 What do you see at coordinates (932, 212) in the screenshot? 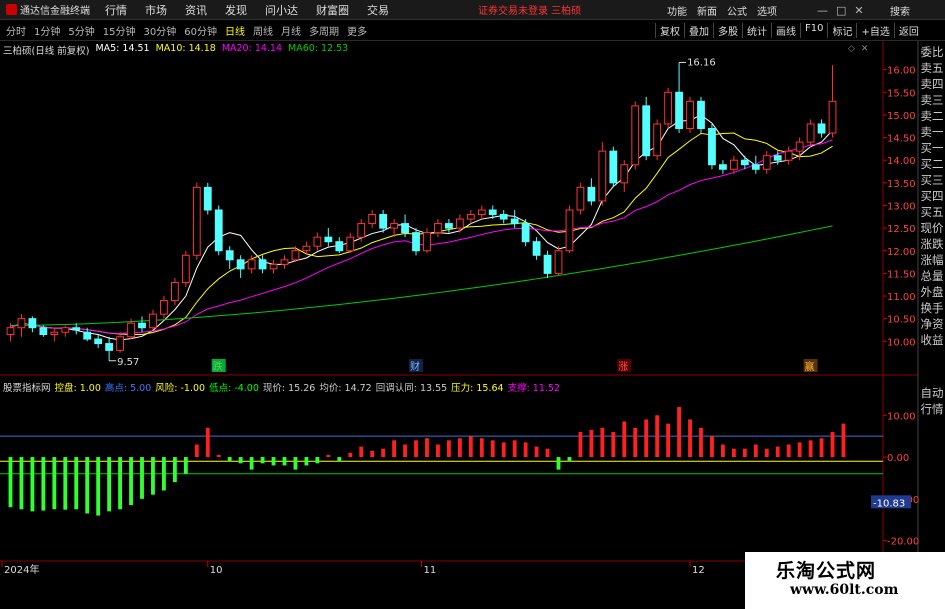
I see `quote-label-10: 买五` at bounding box center [932, 212].